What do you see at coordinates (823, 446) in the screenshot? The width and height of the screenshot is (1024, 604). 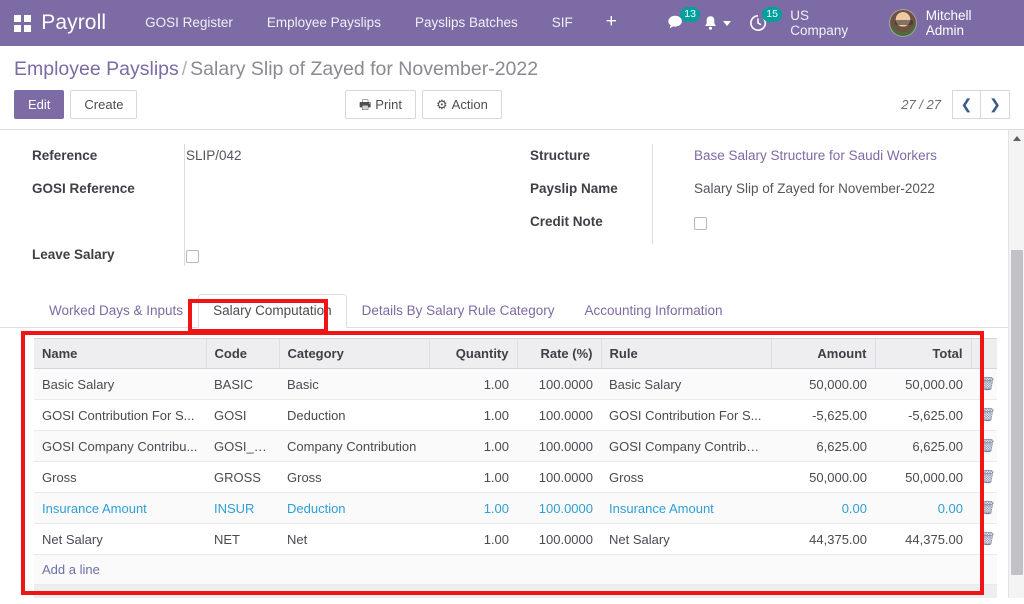 I see `cell-amount: 6,625.00` at bounding box center [823, 446].